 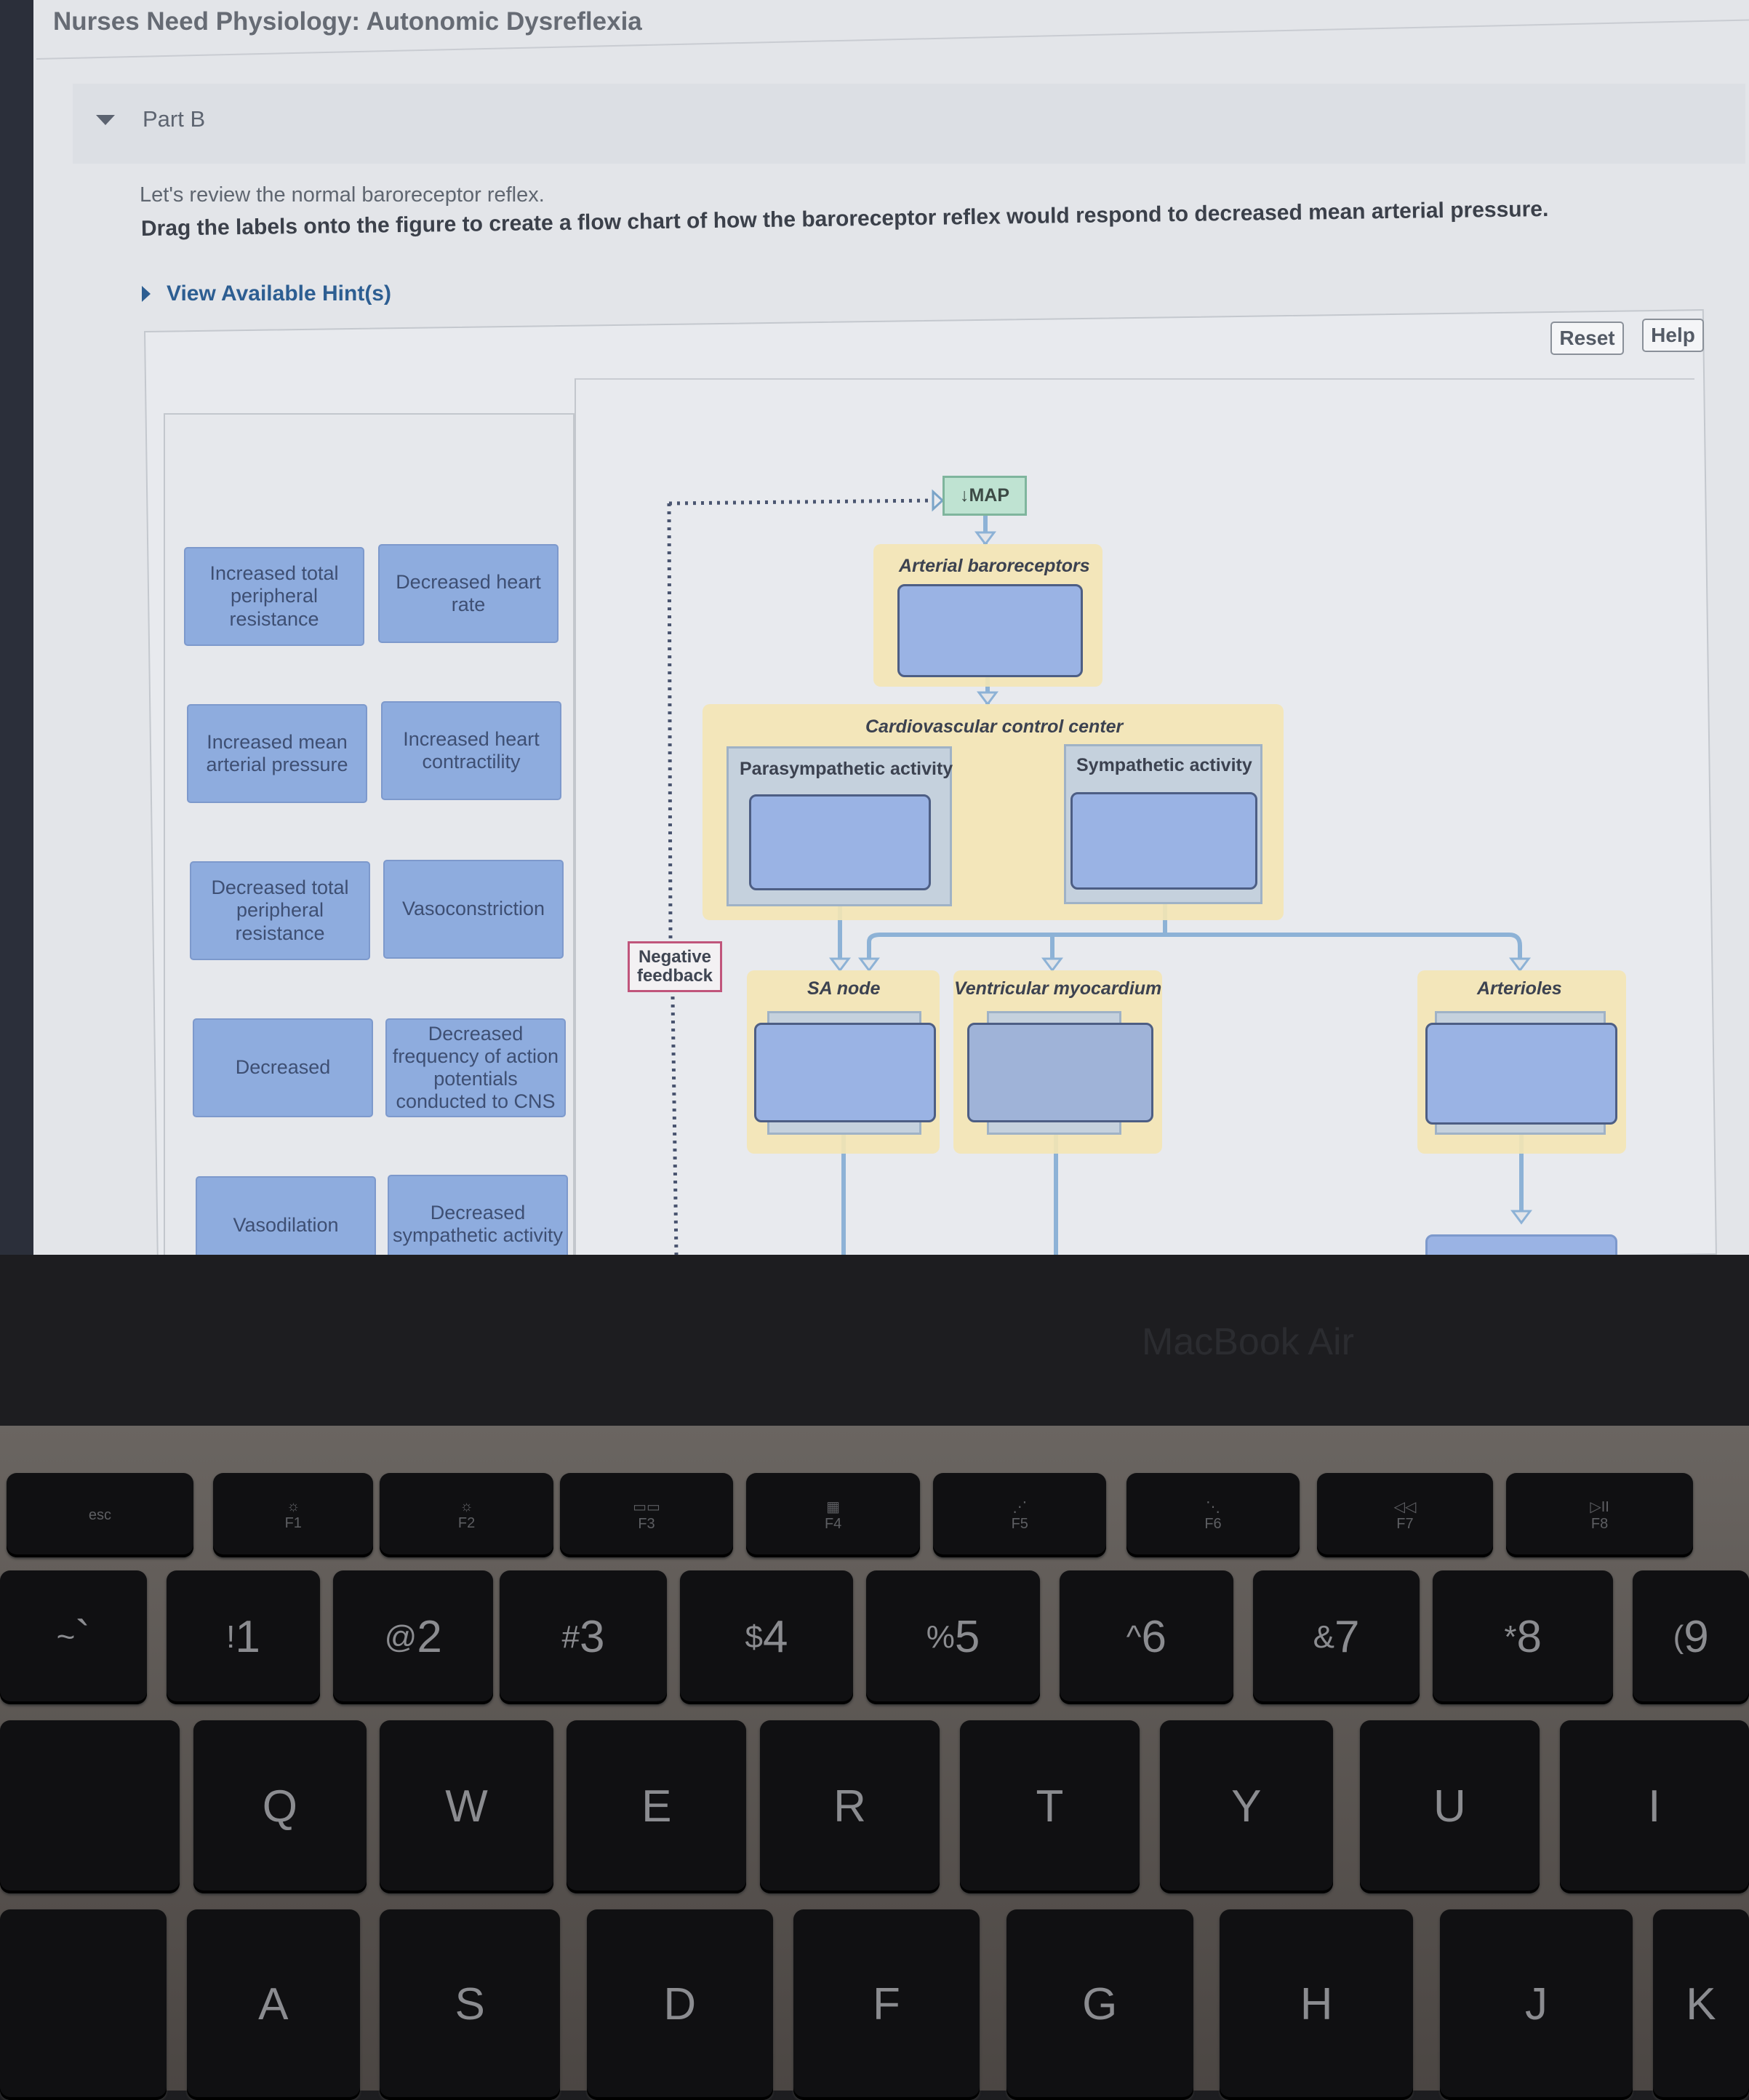 I want to click on keyboard-key: ^ 6, so click(x=1146, y=1637).